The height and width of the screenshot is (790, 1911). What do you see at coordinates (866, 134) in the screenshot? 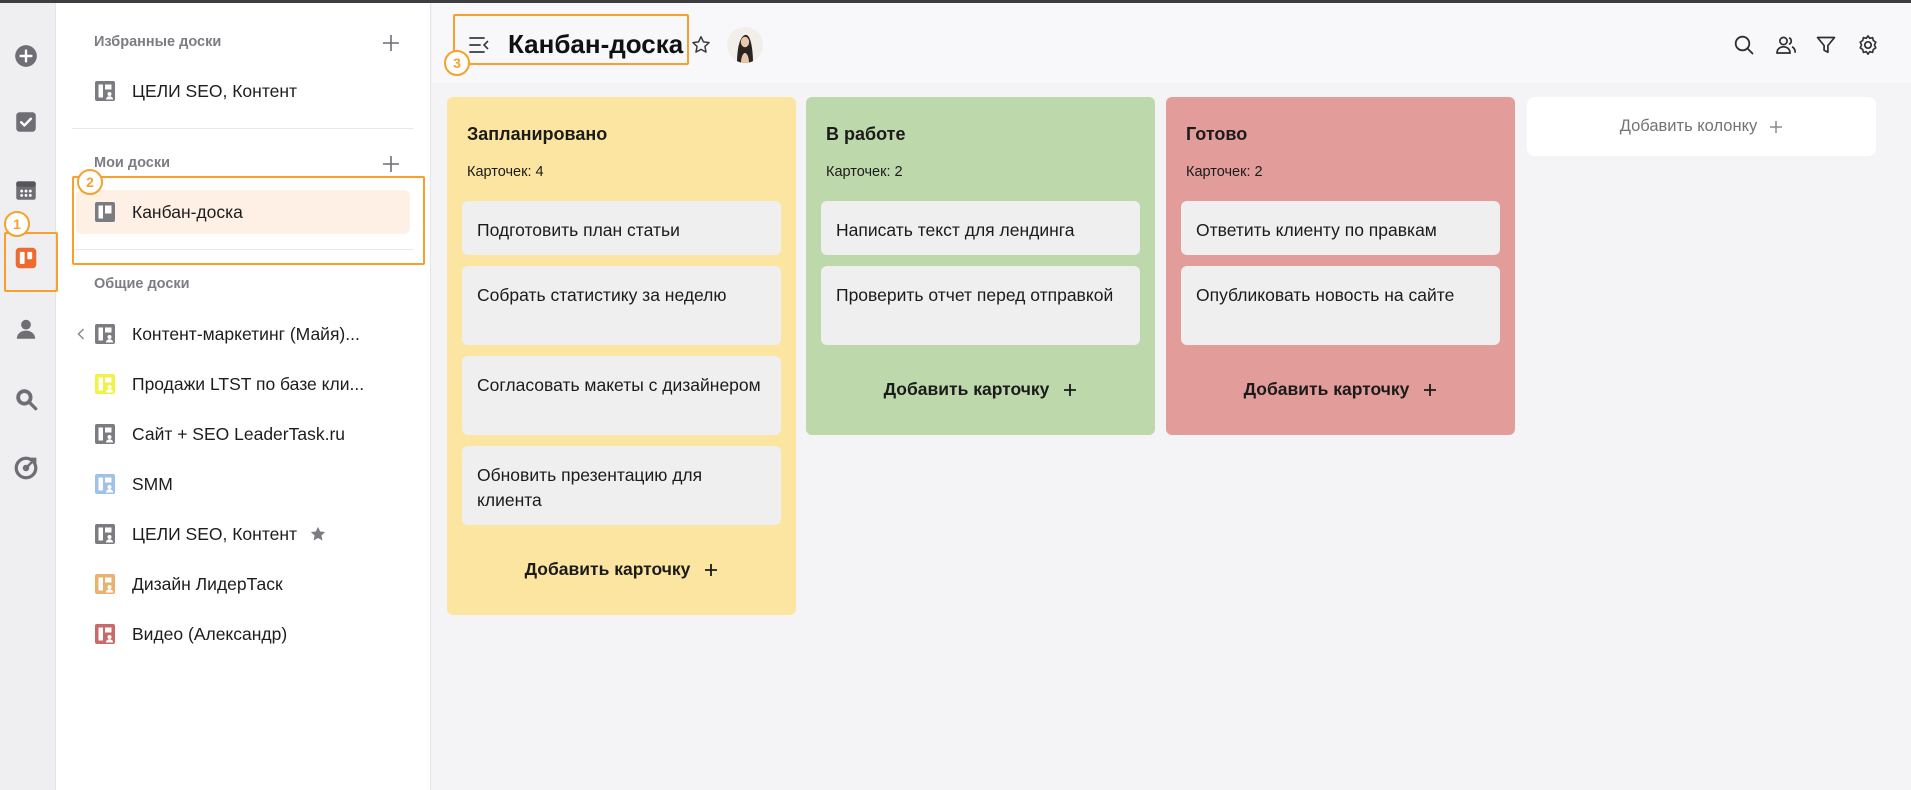
I see `column-title: В работе` at bounding box center [866, 134].